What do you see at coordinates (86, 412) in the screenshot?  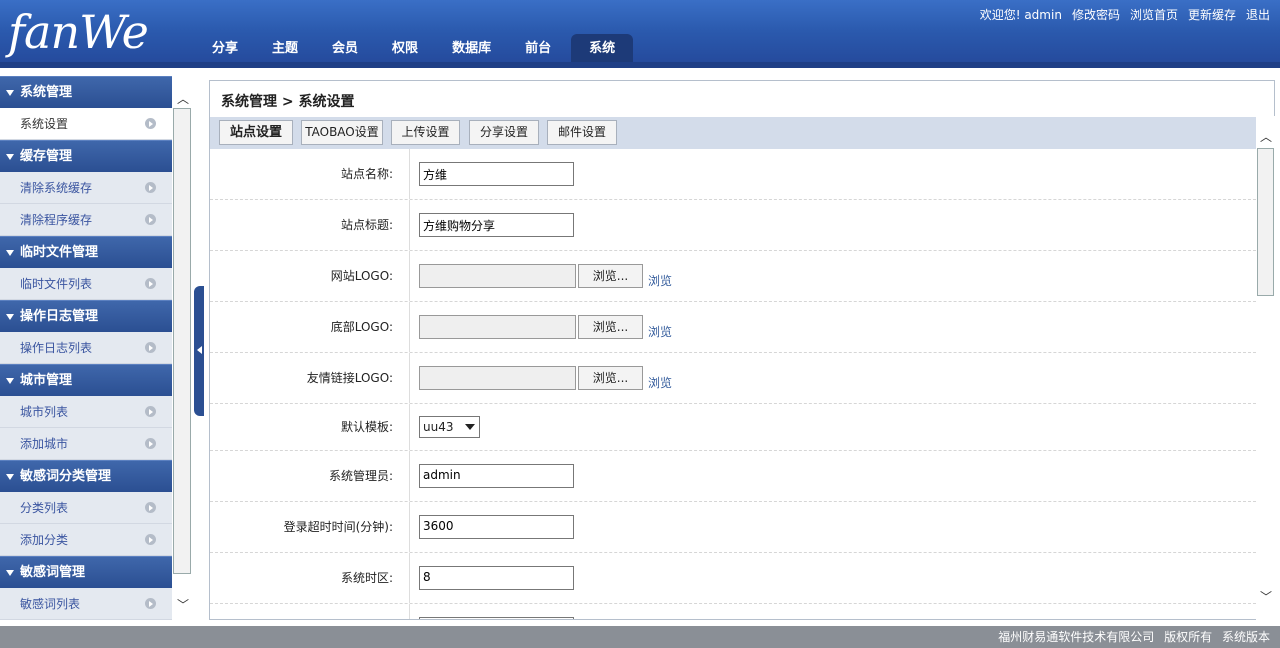 I see `sidebar-item-city-list: 城市列表` at bounding box center [86, 412].